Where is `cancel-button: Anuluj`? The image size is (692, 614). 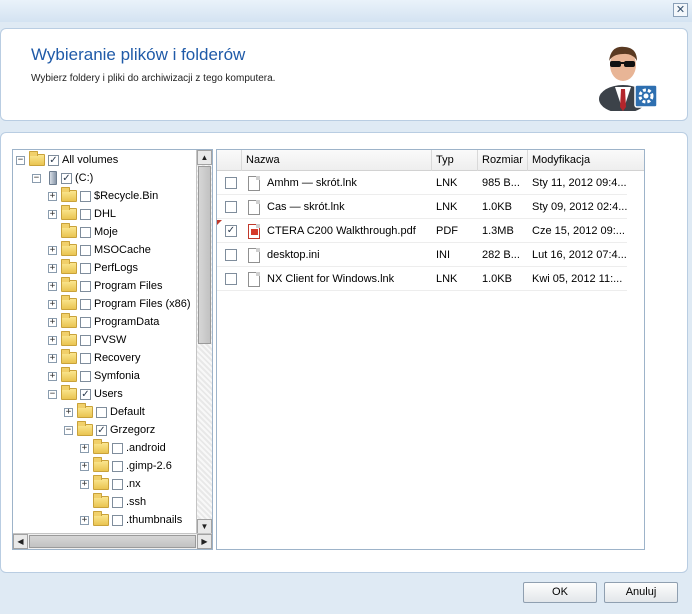 cancel-button: Anuluj is located at coordinates (641, 592).